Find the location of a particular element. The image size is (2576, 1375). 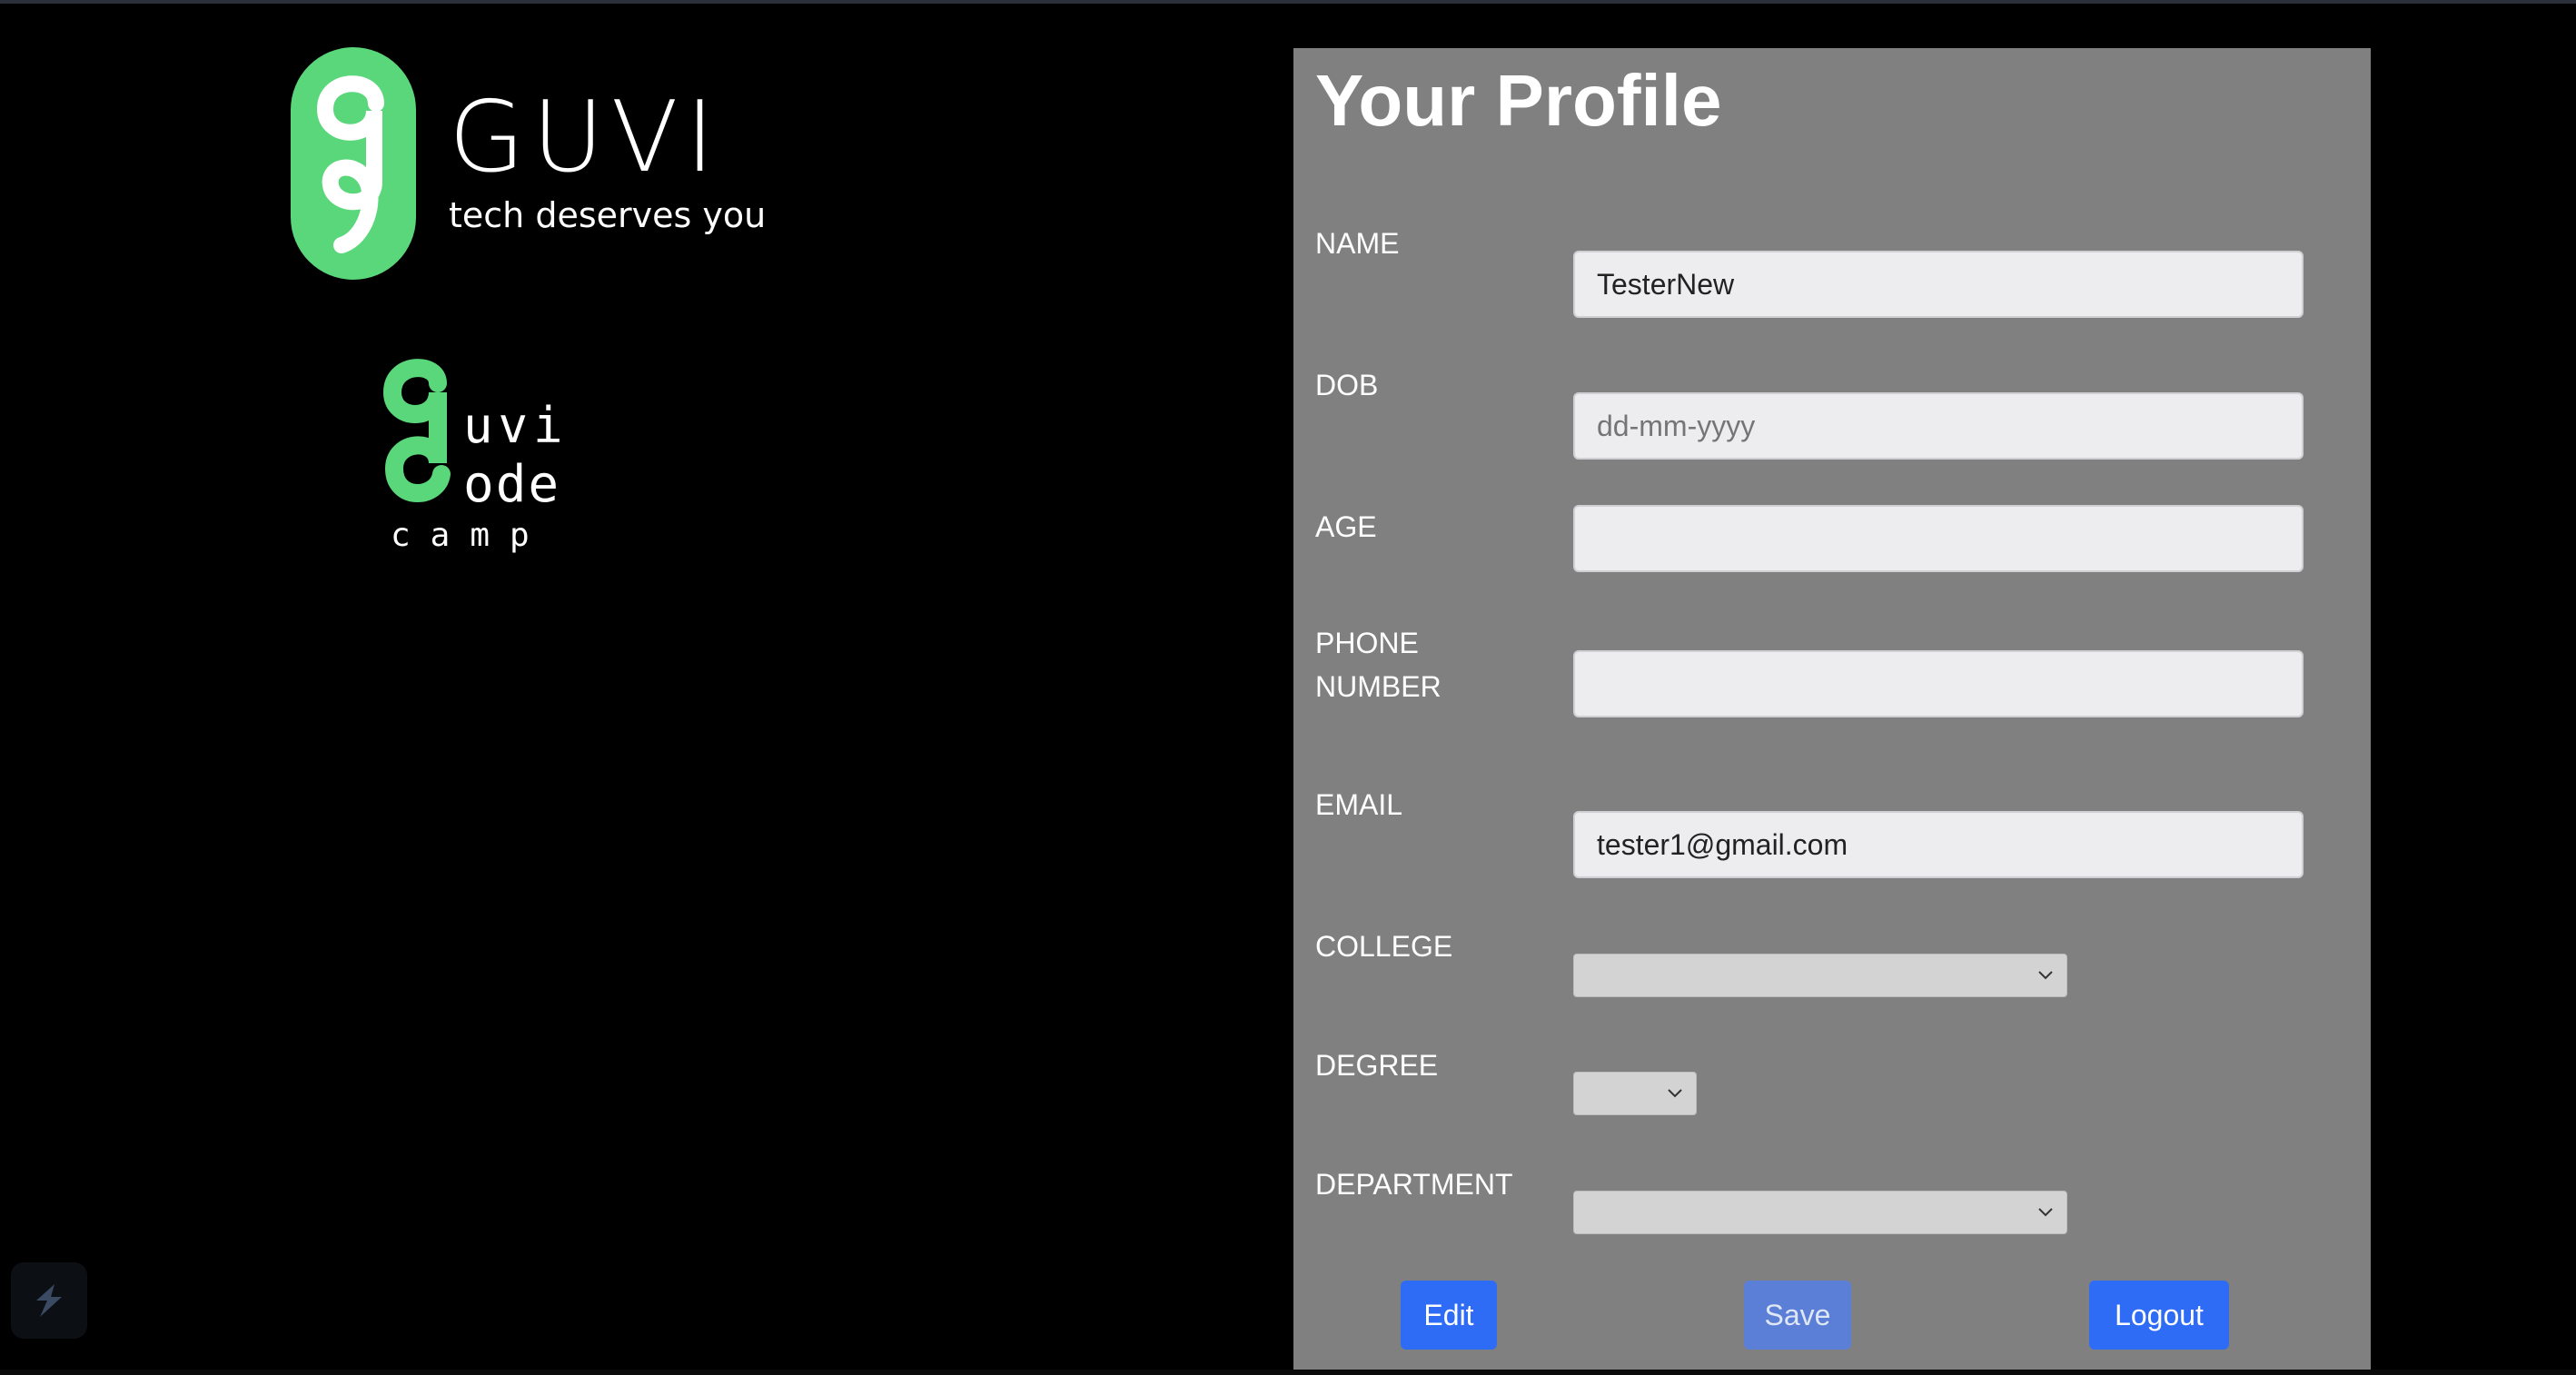

degree-label: DEGREE is located at coordinates (1377, 1065).